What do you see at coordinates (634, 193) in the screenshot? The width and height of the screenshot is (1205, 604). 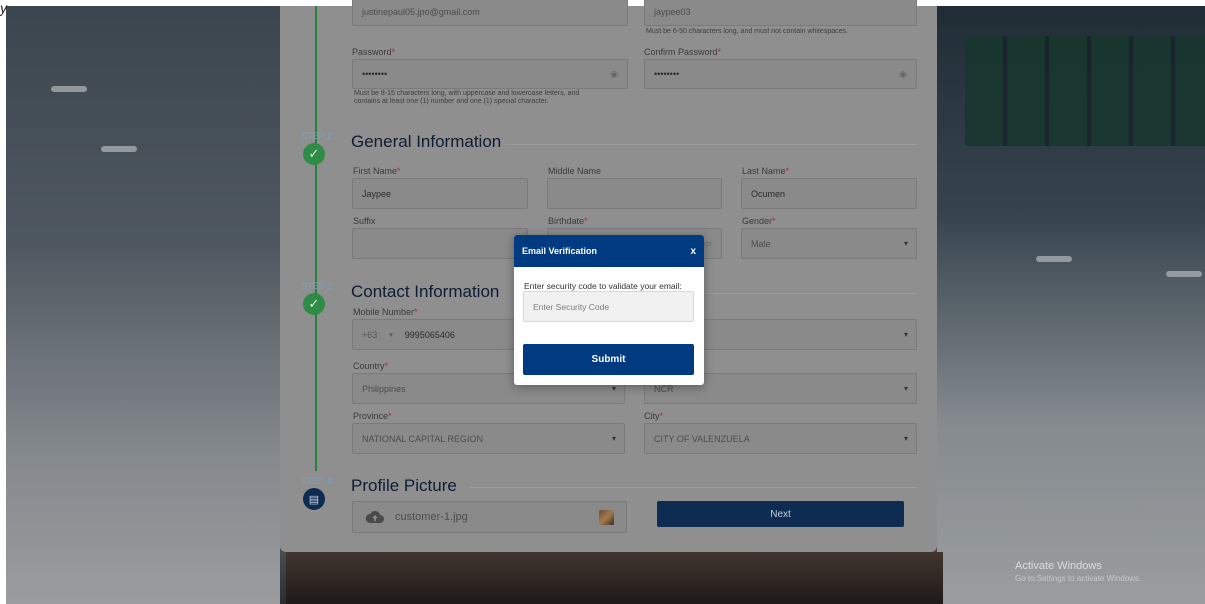 I see `middle-name-field` at bounding box center [634, 193].